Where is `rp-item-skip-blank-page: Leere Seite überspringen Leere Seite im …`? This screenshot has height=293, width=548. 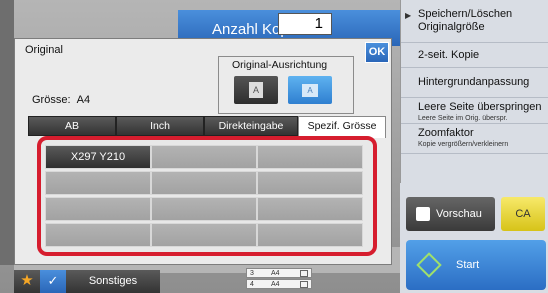 rp-item-skip-blank-page: Leere Seite überspringen Leere Seite im … is located at coordinates (474, 111).